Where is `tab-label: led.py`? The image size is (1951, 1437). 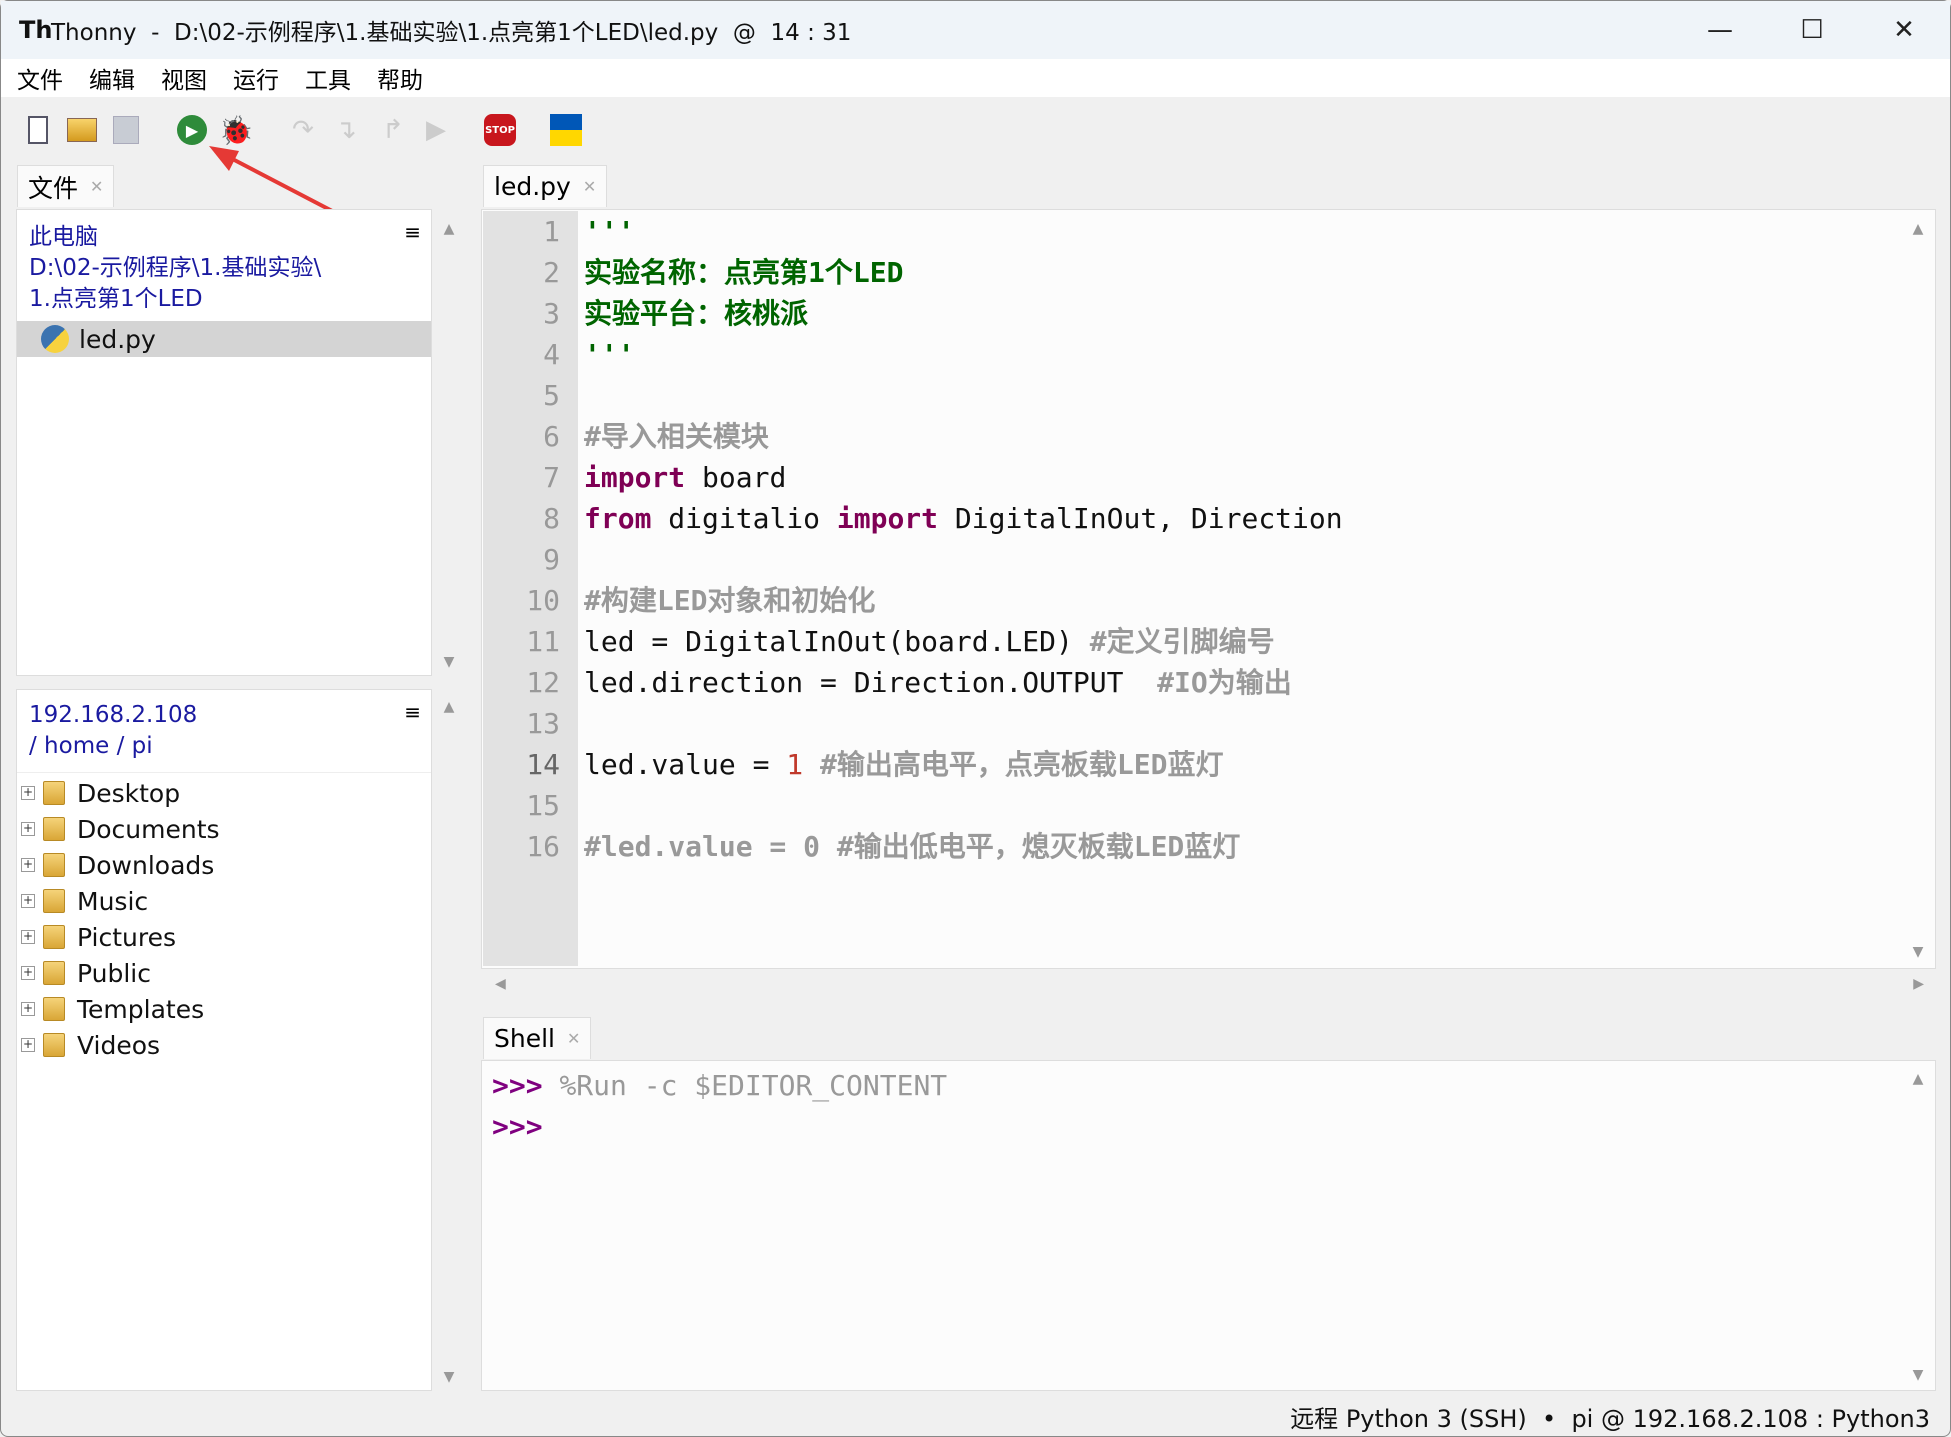
tab-label: led.py is located at coordinates (532, 186).